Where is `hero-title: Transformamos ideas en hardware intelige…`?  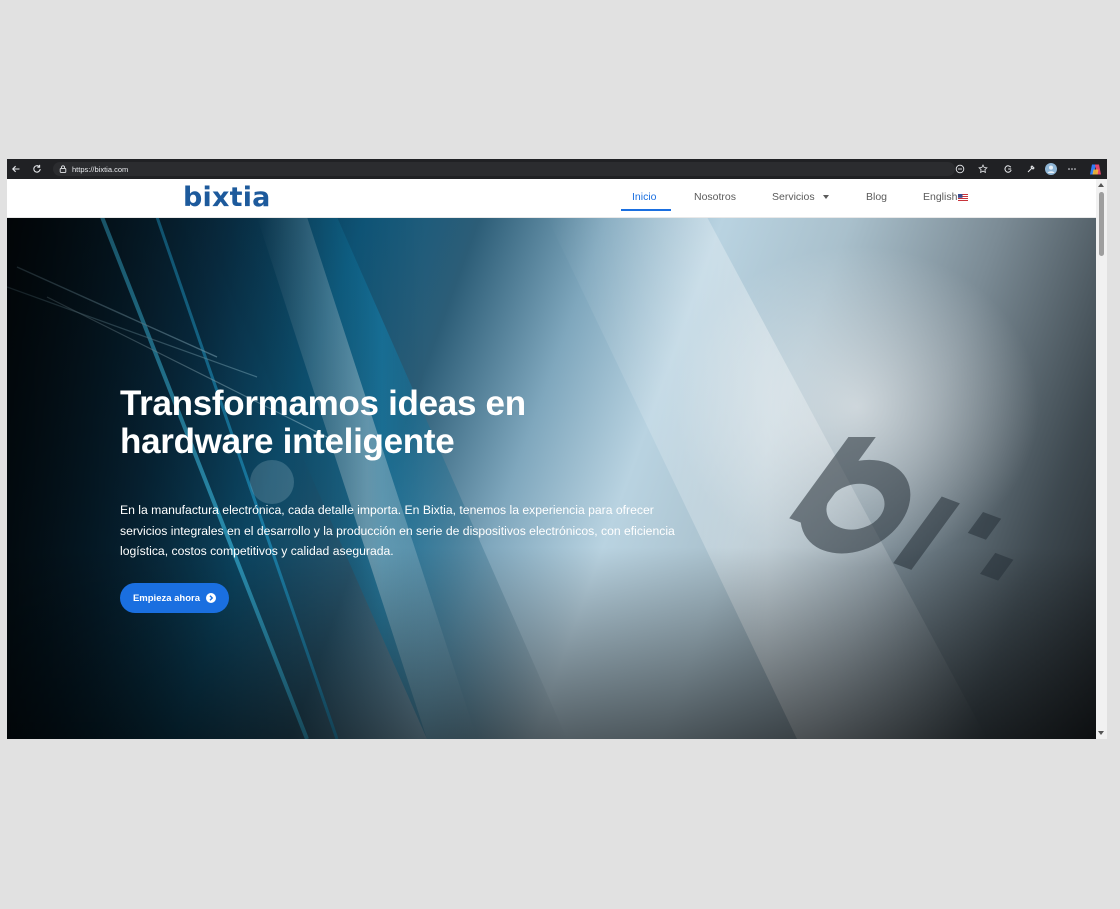
hero-title: Transformamos ideas en hardware intelige… is located at coordinates (380, 423).